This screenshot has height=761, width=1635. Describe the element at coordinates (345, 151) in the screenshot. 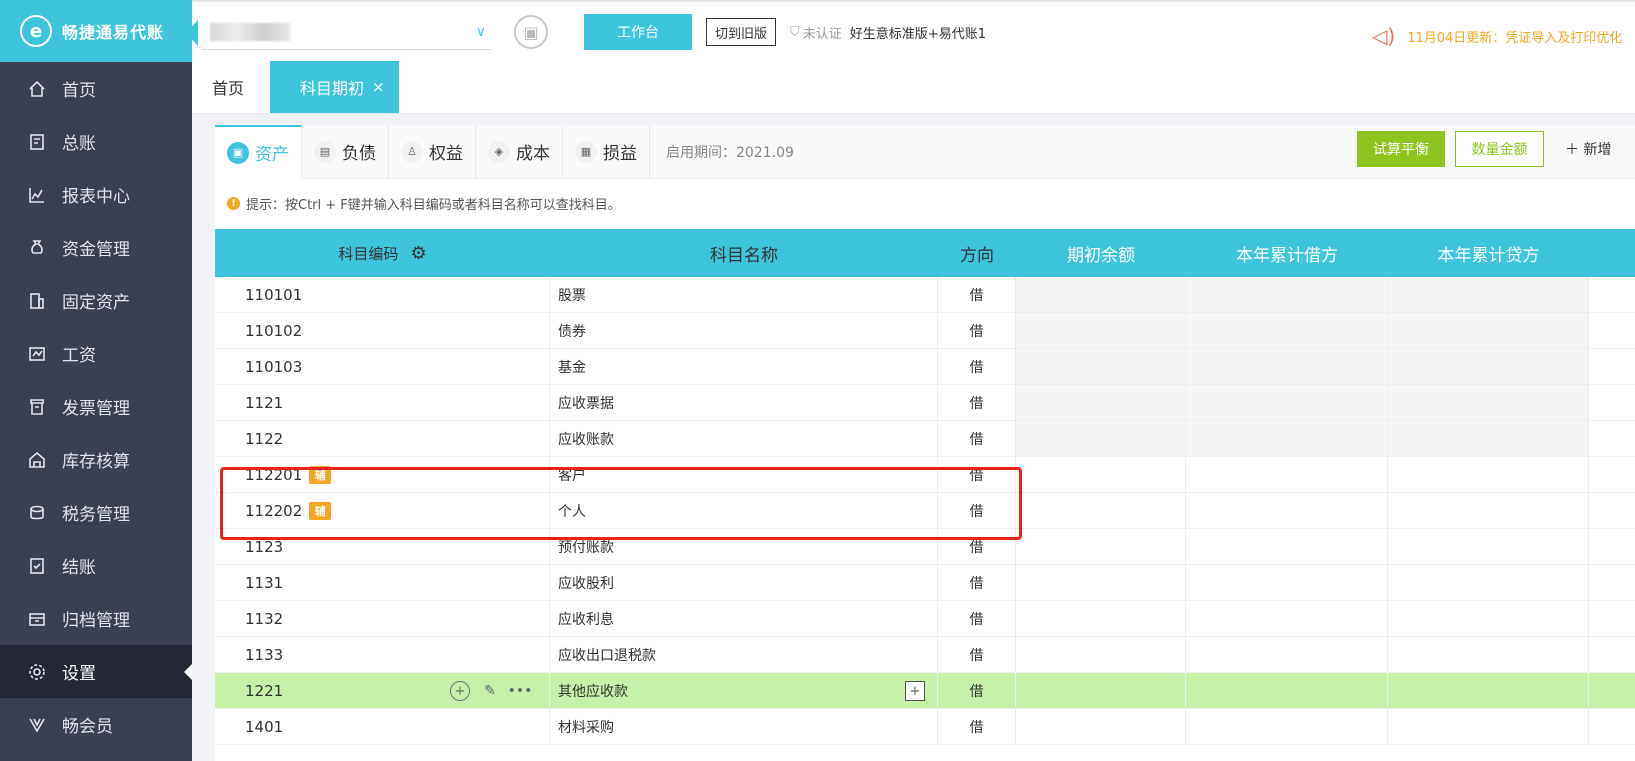

I see `category-tab-1: ▤ 负债` at that location.